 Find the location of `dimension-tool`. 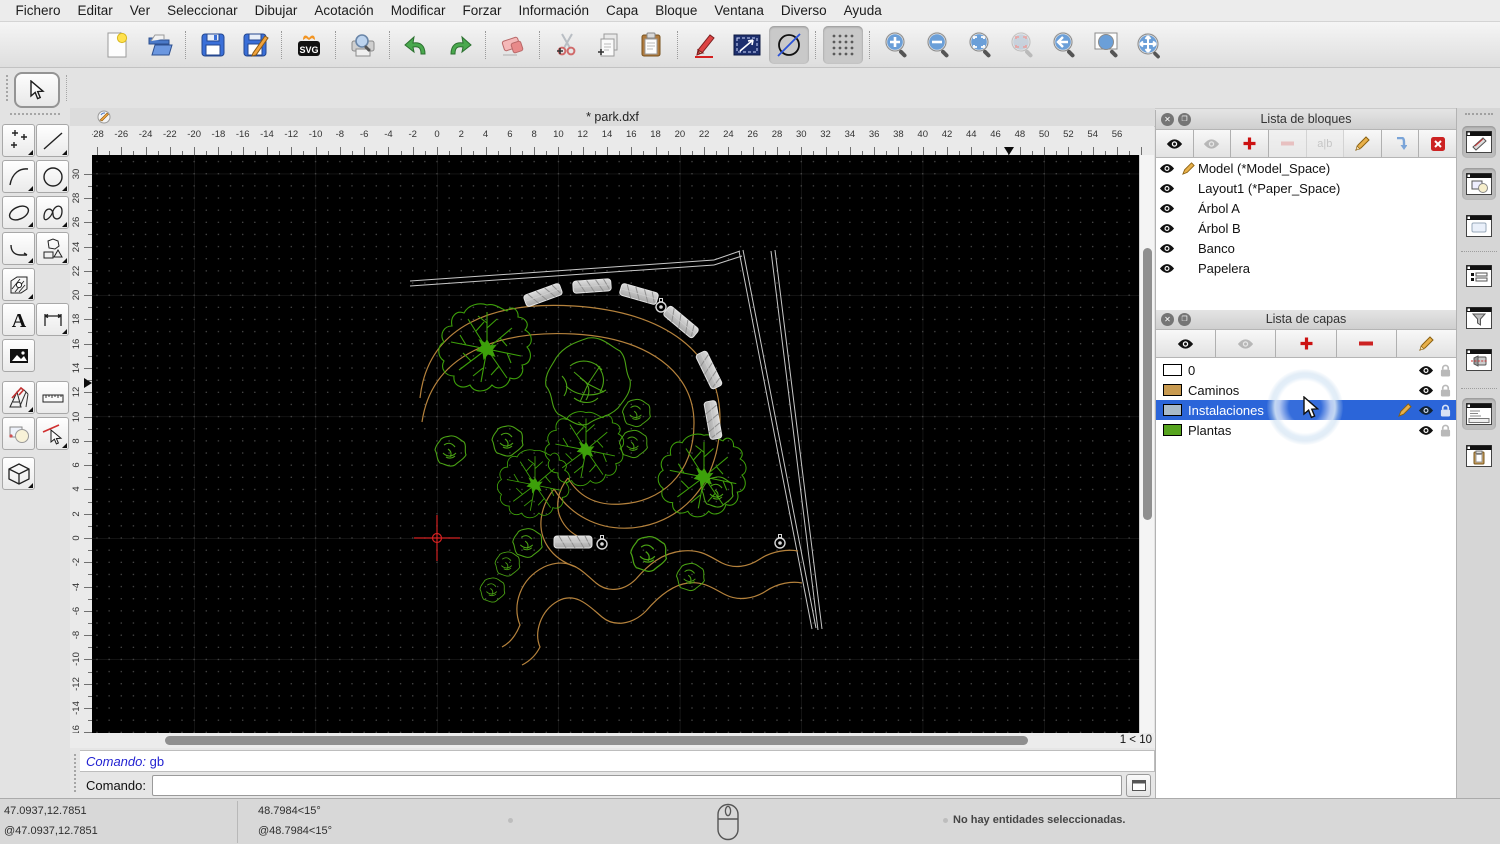

dimension-tool is located at coordinates (52, 319).